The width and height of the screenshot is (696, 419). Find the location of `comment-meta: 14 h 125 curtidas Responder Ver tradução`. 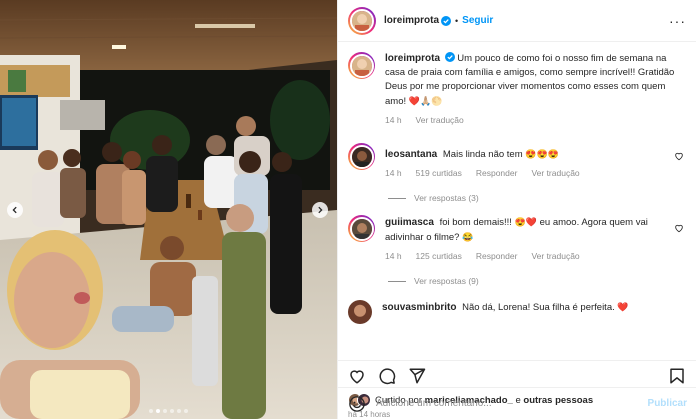

comment-meta: 14 h 125 curtidas Responder Ver tradução is located at coordinates (535, 256).